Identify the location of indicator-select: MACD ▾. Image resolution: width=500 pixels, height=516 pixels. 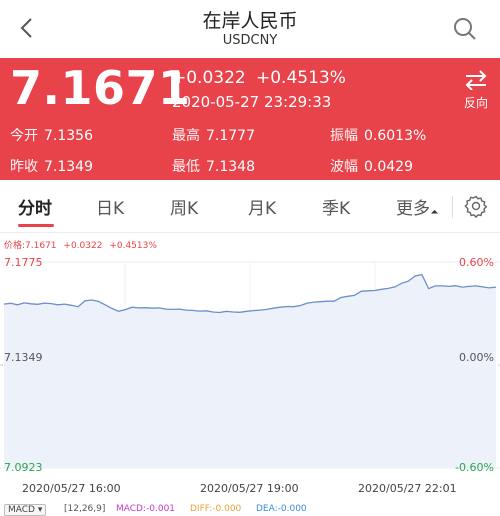
(25, 510).